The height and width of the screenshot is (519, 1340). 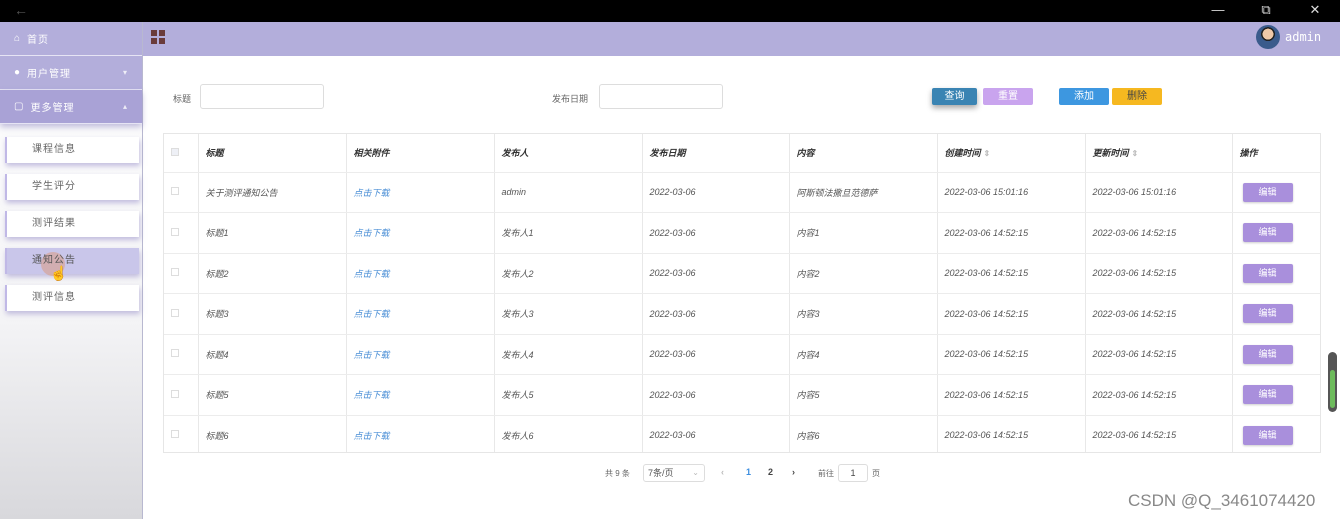 I want to click on cell-content: 内容1, so click(x=863, y=233).